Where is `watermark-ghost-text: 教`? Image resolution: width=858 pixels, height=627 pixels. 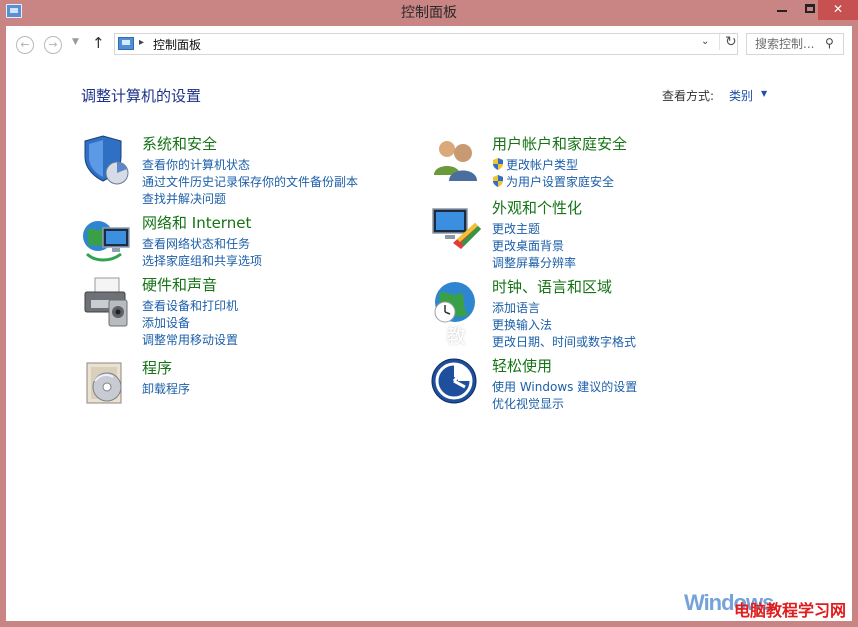
watermark-ghost-text: 教 is located at coordinates (456, 336).